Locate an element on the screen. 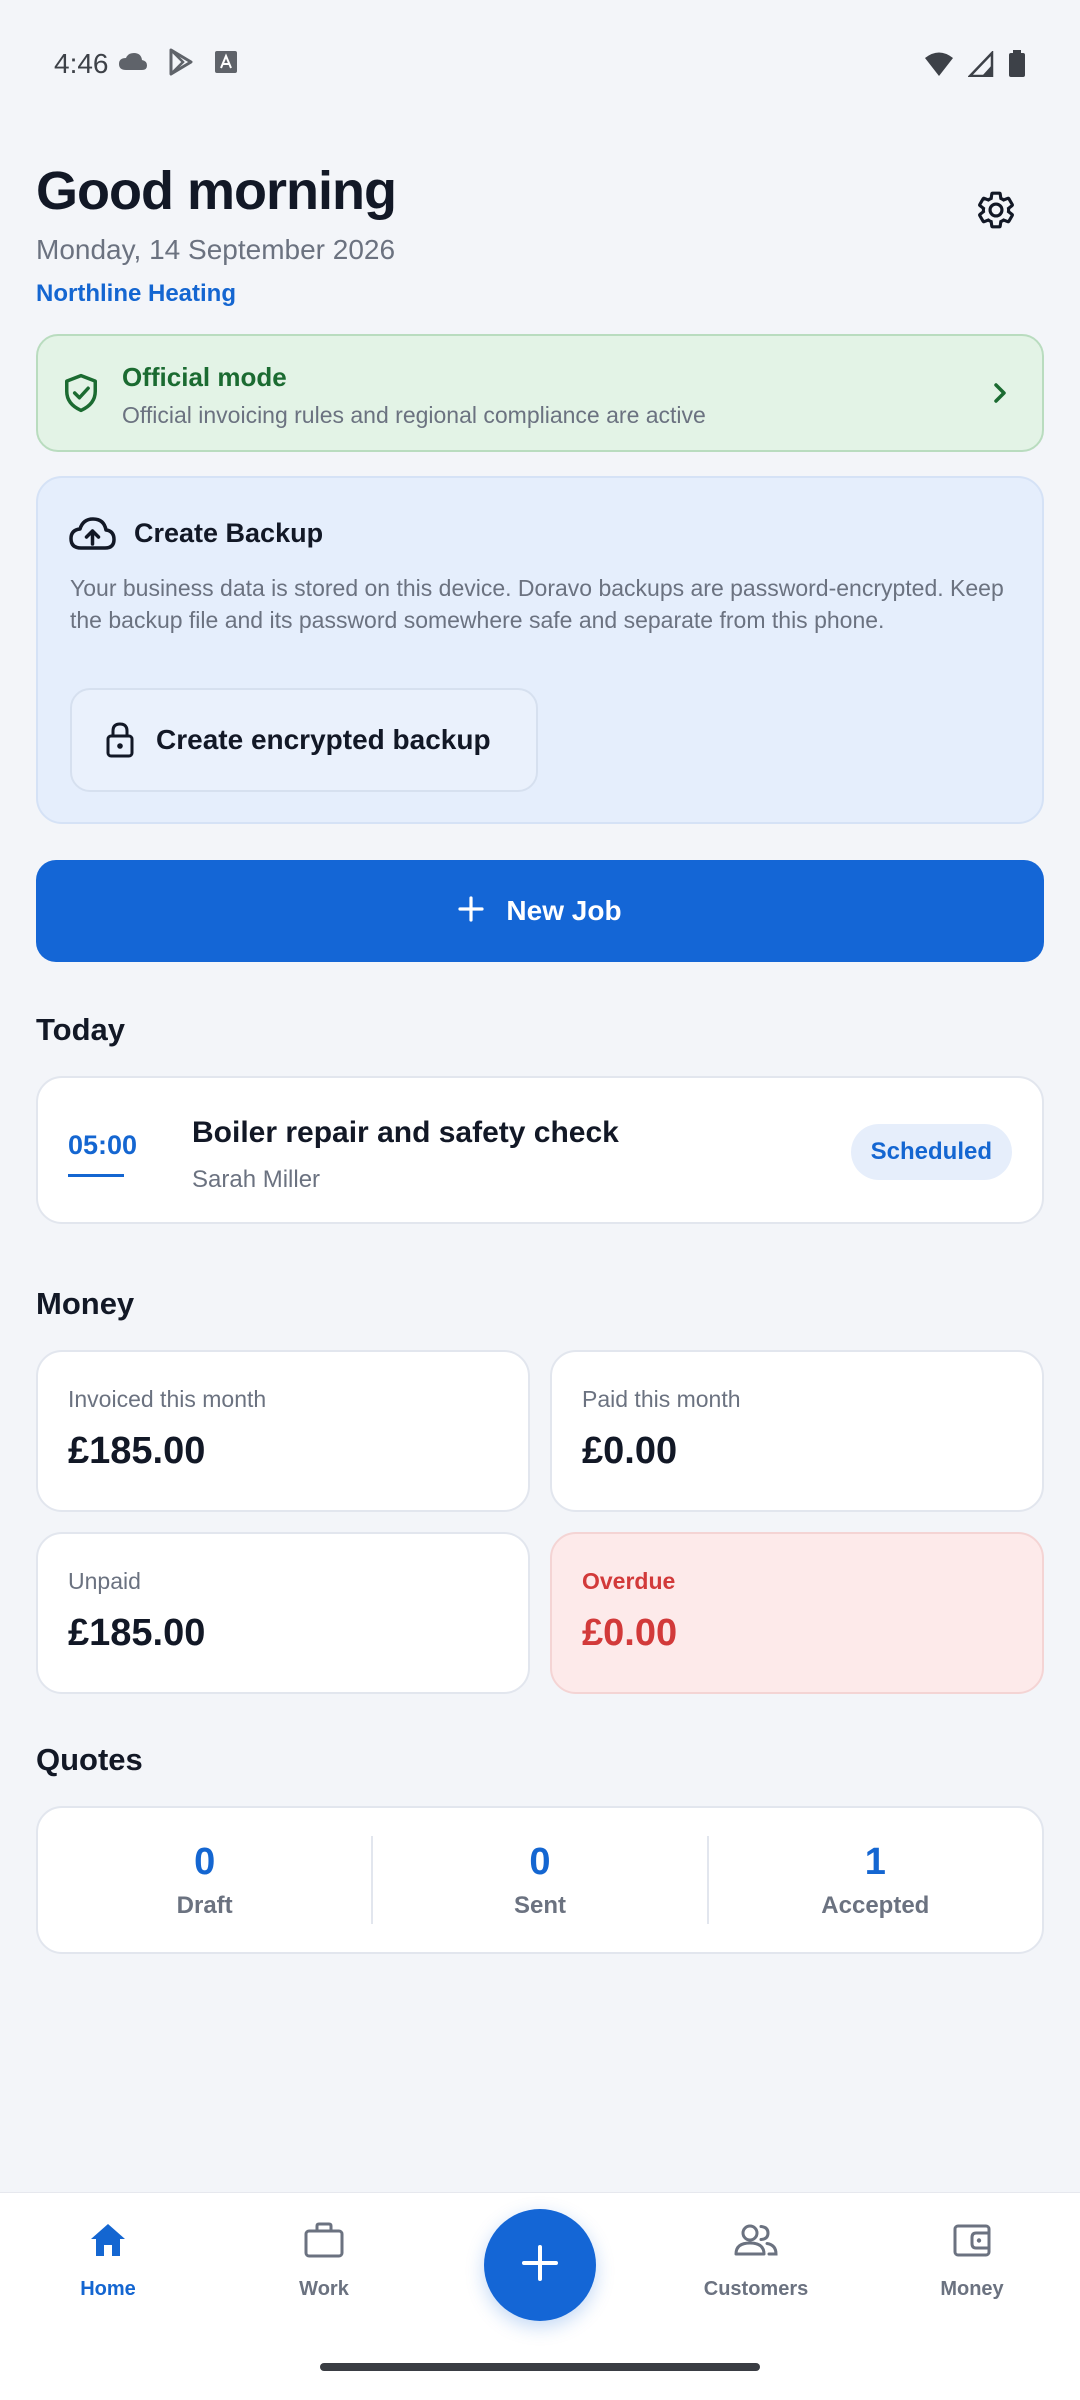  money-tile-label: Unpaid is located at coordinates (104, 1581).